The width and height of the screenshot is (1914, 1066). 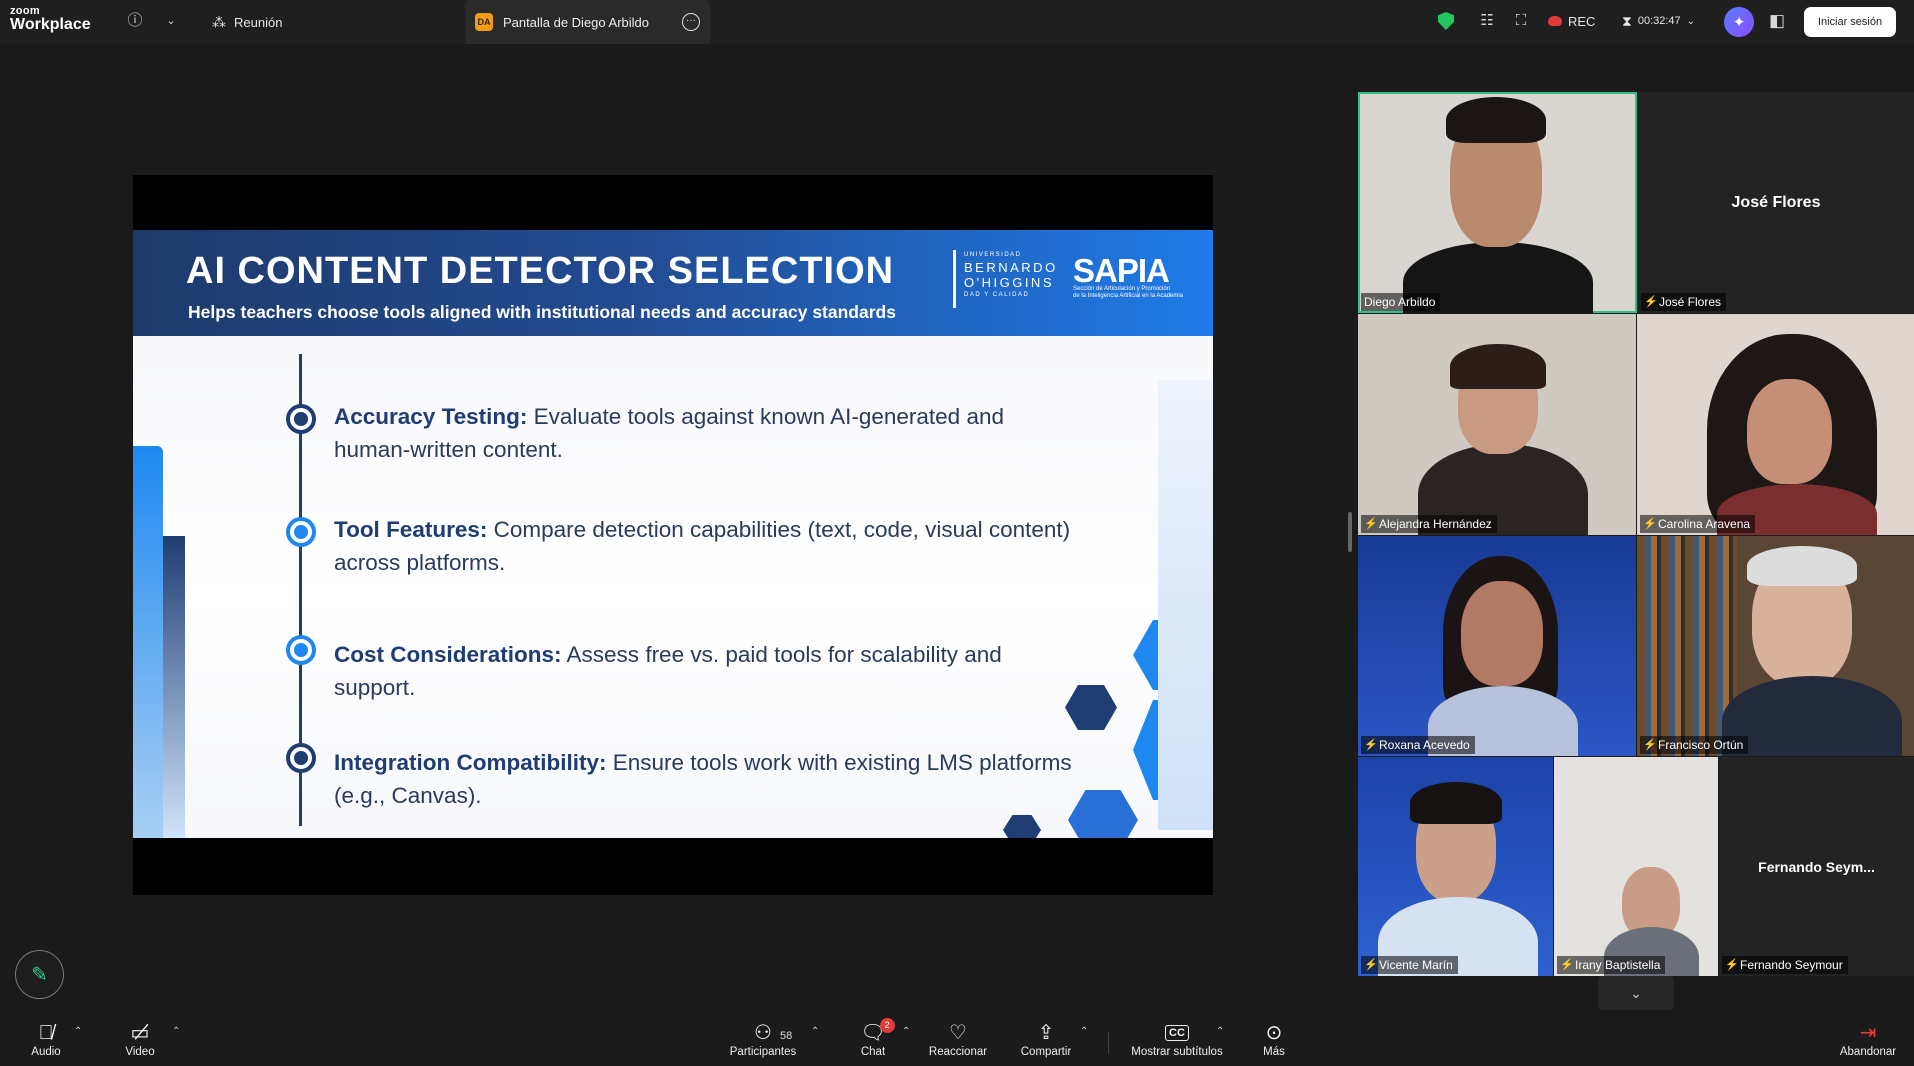 What do you see at coordinates (1704, 524) in the screenshot?
I see `participant-name-label: Carolina Aravena` at bounding box center [1704, 524].